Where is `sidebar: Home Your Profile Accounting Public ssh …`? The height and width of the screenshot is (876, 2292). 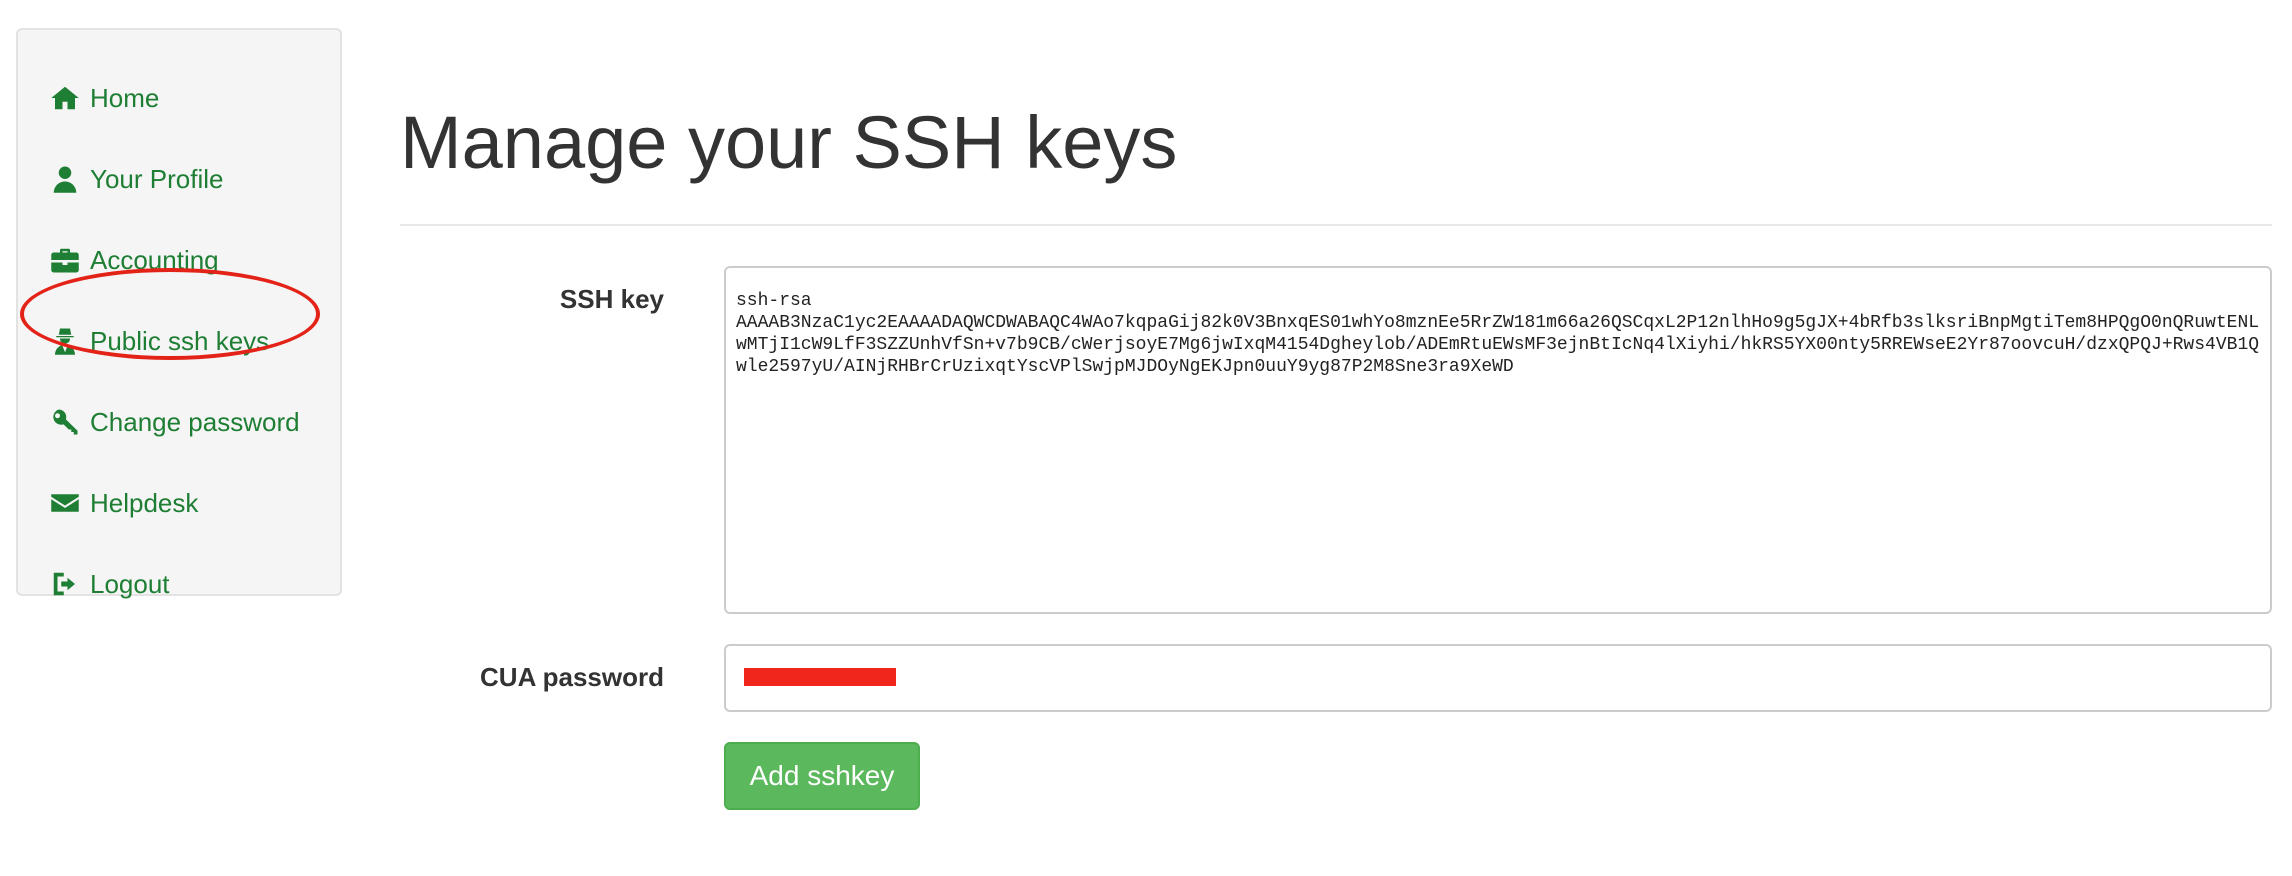 sidebar: Home Your Profile Accounting Public ssh … is located at coordinates (179, 313).